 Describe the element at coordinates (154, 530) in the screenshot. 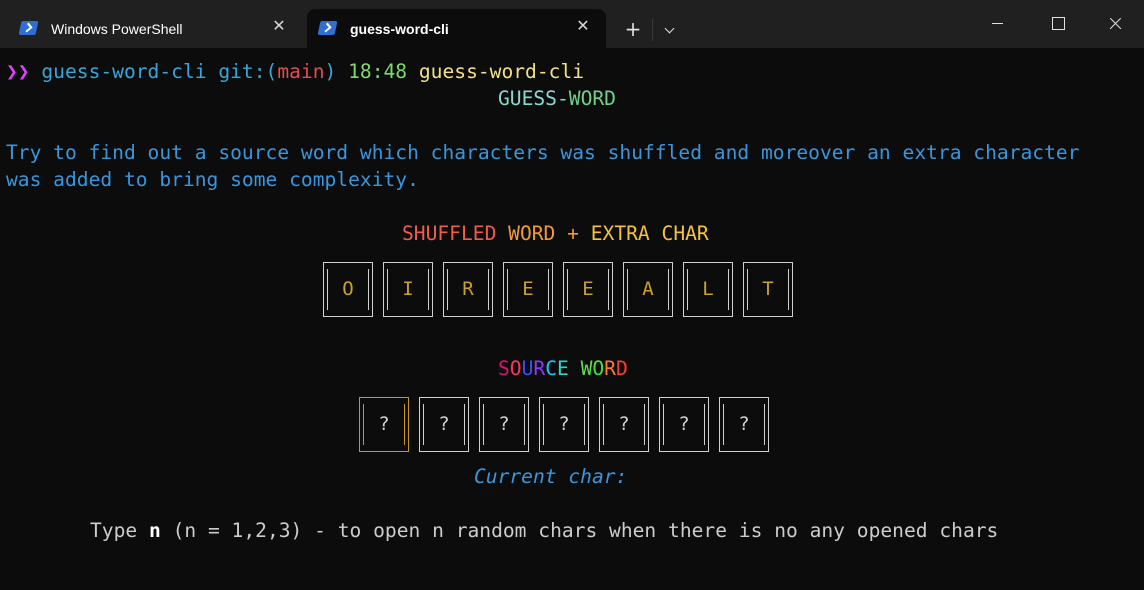

I see `hint-n: n` at that location.